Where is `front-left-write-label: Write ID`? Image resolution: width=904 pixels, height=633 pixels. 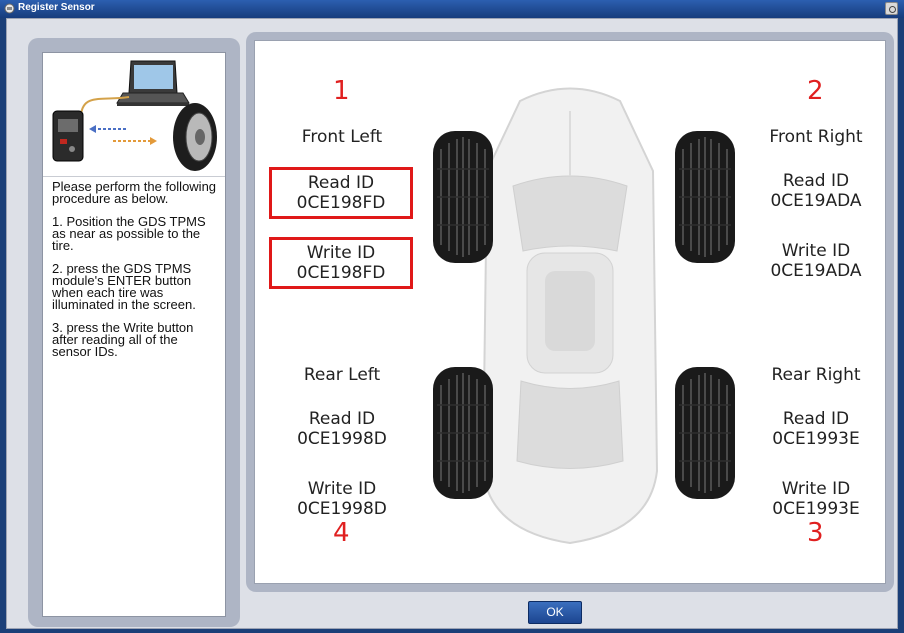
front-left-write-label: Write ID is located at coordinates (341, 253).